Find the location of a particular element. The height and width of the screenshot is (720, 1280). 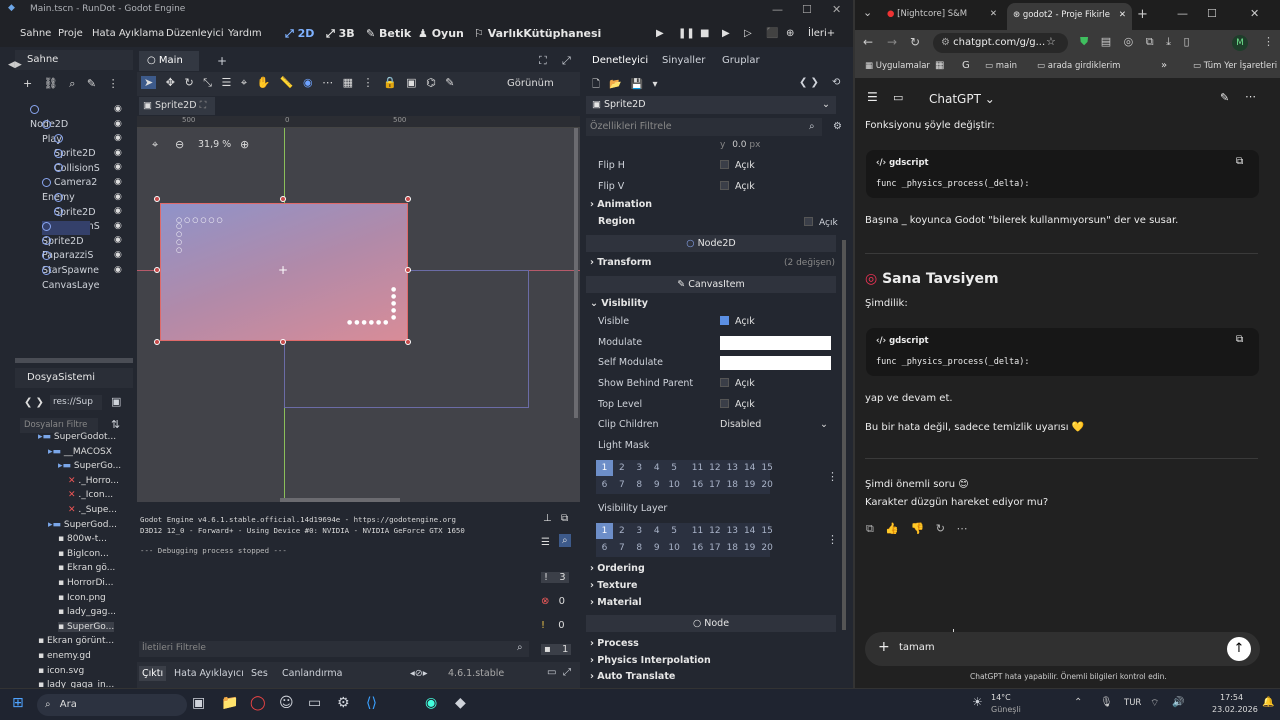

property-filter-input: Özellikleri Filtrele is located at coordinates (704, 127).